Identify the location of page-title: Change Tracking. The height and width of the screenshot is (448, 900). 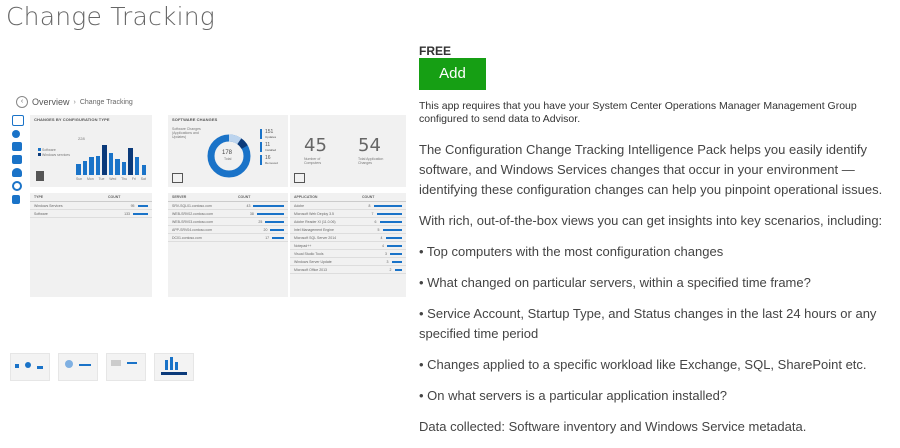
(111, 16).